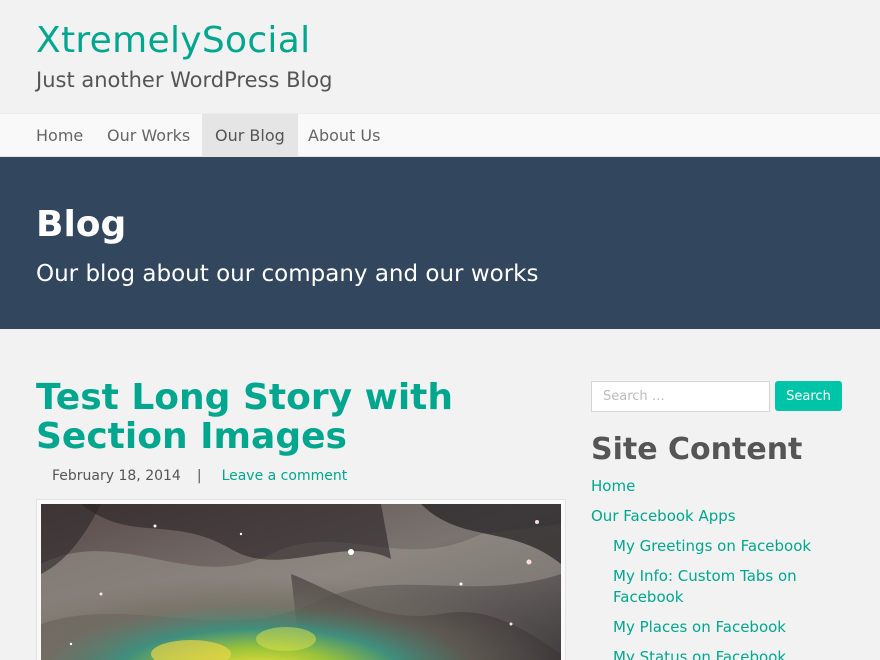 The height and width of the screenshot is (660, 880). Describe the element at coordinates (721, 653) in the screenshot. I see `site-content-item-status: My Status on Facebook` at that location.